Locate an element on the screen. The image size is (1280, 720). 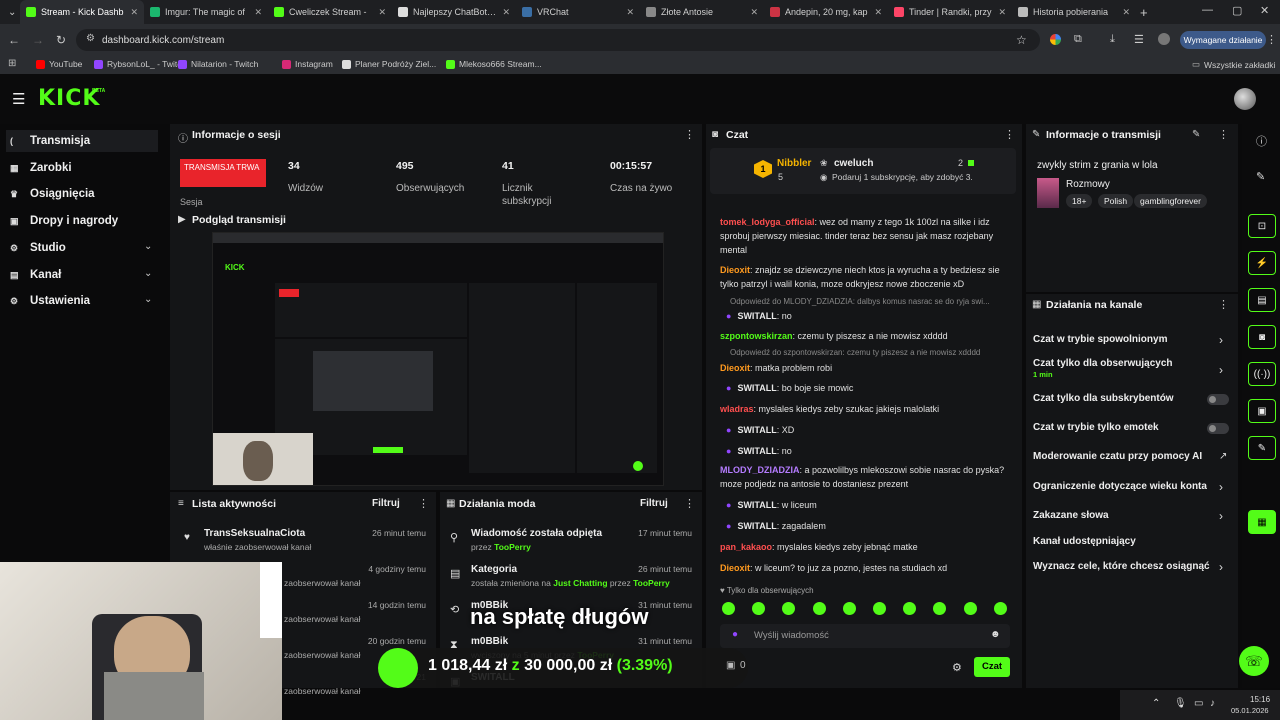
gifter-name: Nibbler is located at coordinates (794, 163).